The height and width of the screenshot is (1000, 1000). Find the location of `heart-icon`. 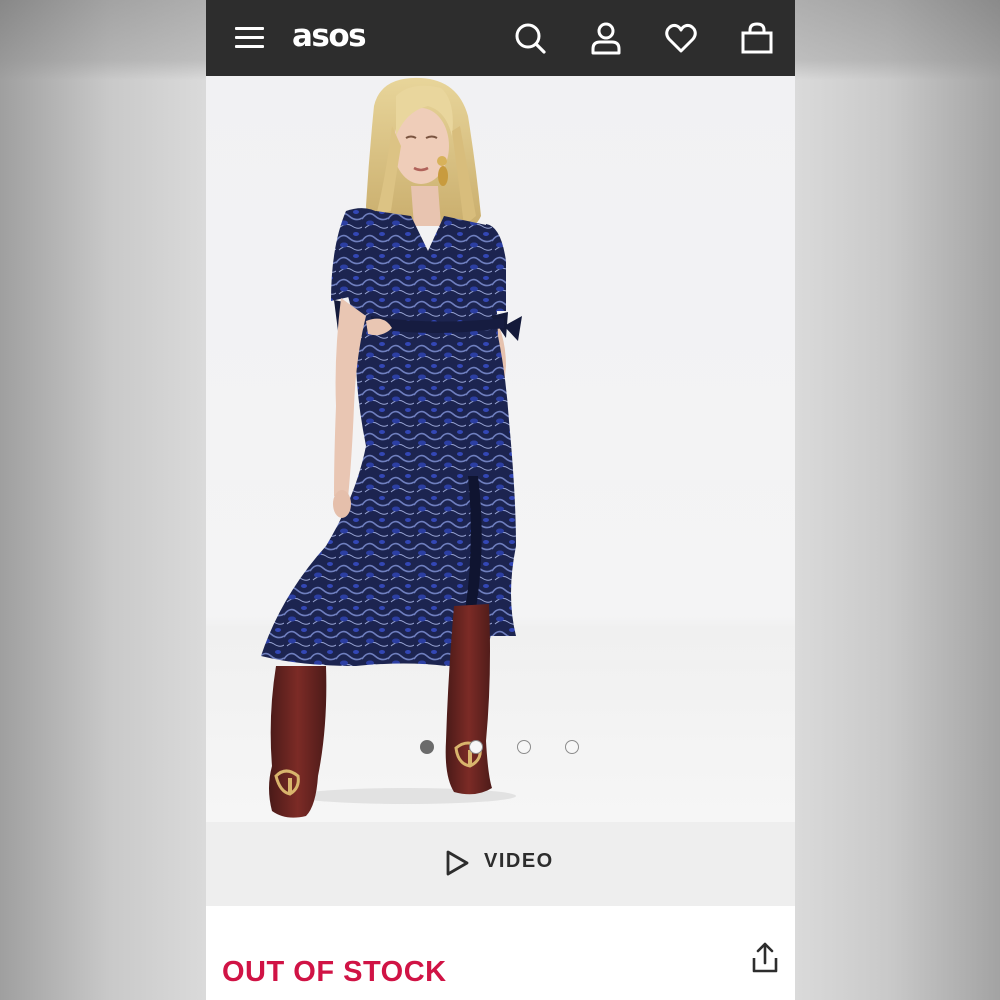

heart-icon is located at coordinates (681, 38).